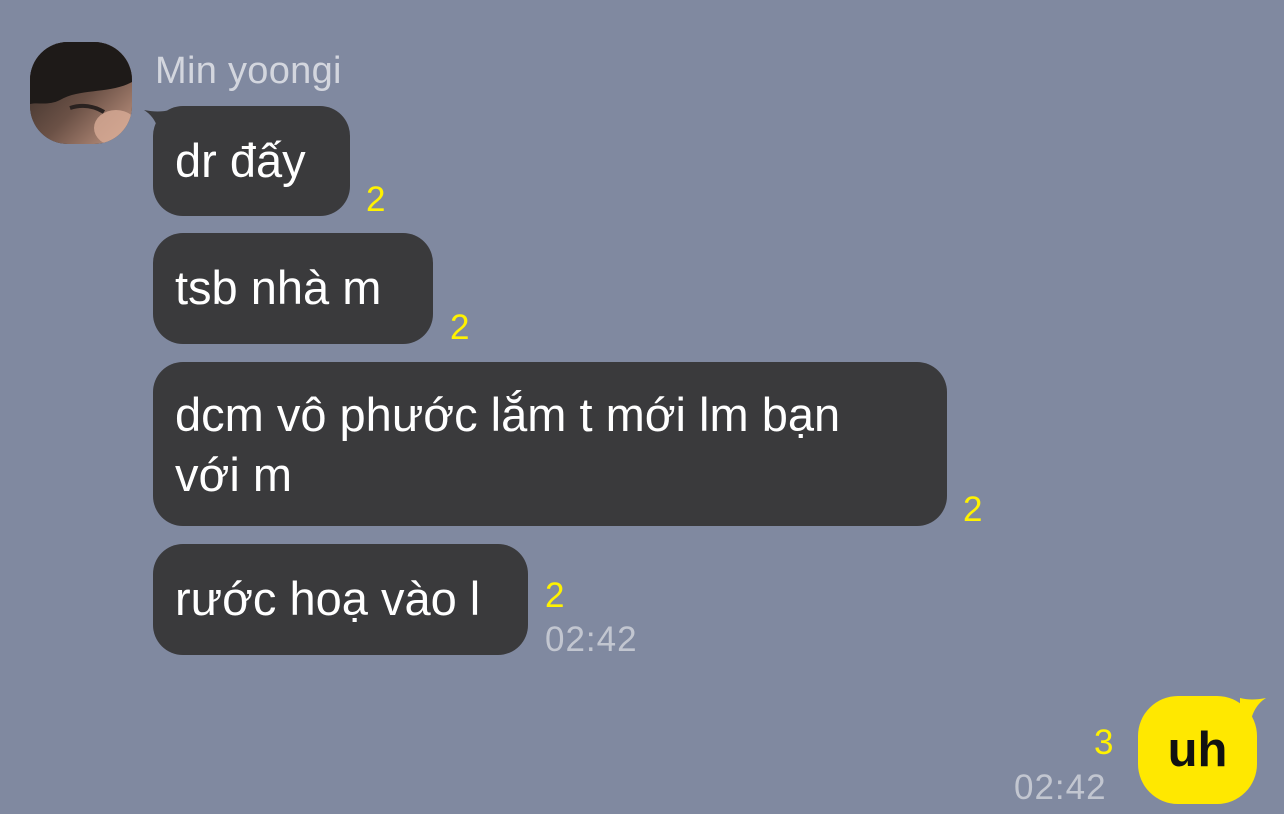 This screenshot has width=1284, height=814. What do you see at coordinates (278, 287) in the screenshot?
I see `message-text: tsb nhà m` at bounding box center [278, 287].